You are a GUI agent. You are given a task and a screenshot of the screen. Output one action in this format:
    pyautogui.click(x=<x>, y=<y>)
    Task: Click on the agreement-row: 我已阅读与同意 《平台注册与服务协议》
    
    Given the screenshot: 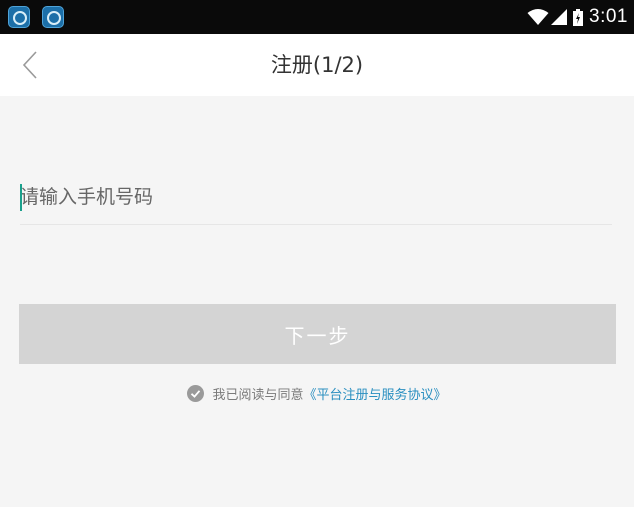 What is the action you would take?
    pyautogui.click(x=317, y=393)
    